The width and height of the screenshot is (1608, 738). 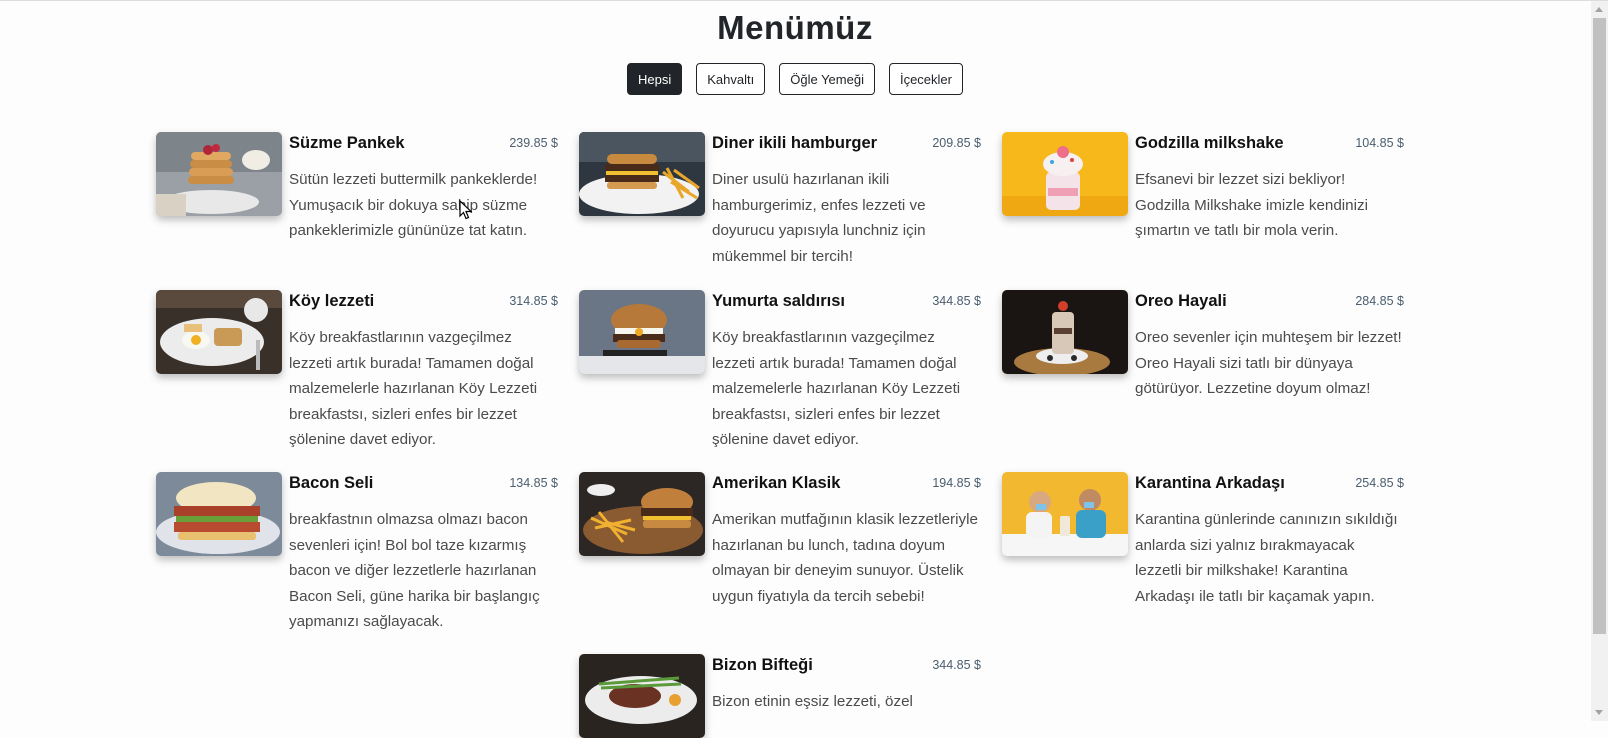 I want to click on item-price: 209.85 $, so click(x=956, y=143).